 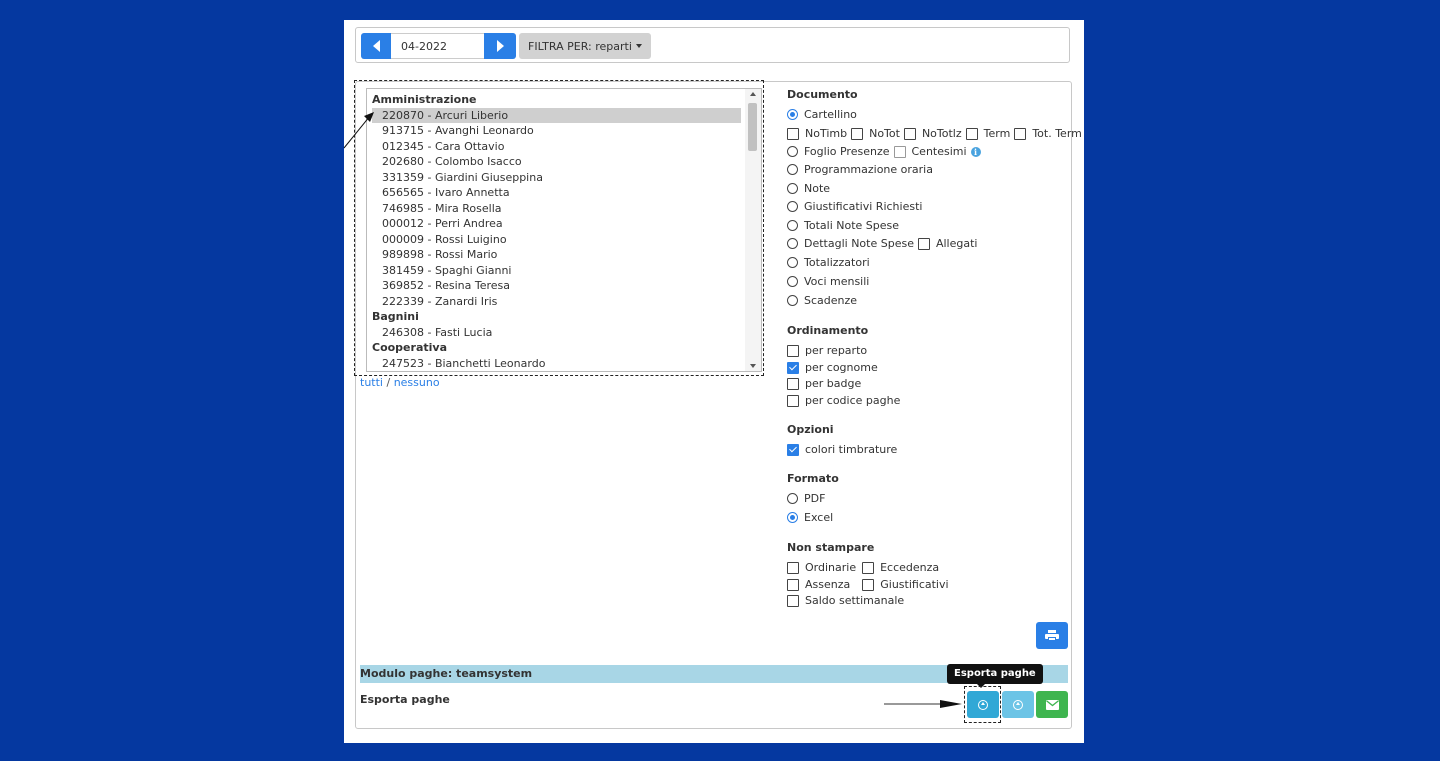 I want to click on caret-right-icon, so click(x=500, y=46).